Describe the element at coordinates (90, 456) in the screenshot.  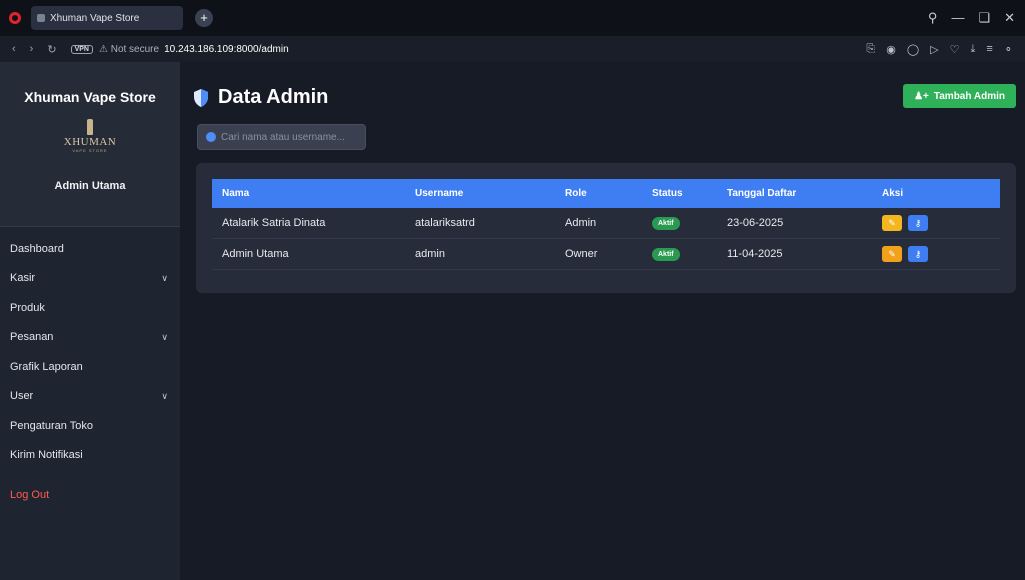
I see `sidebar-item-kirim-notifikasi: Kirim Notifikasi` at that location.